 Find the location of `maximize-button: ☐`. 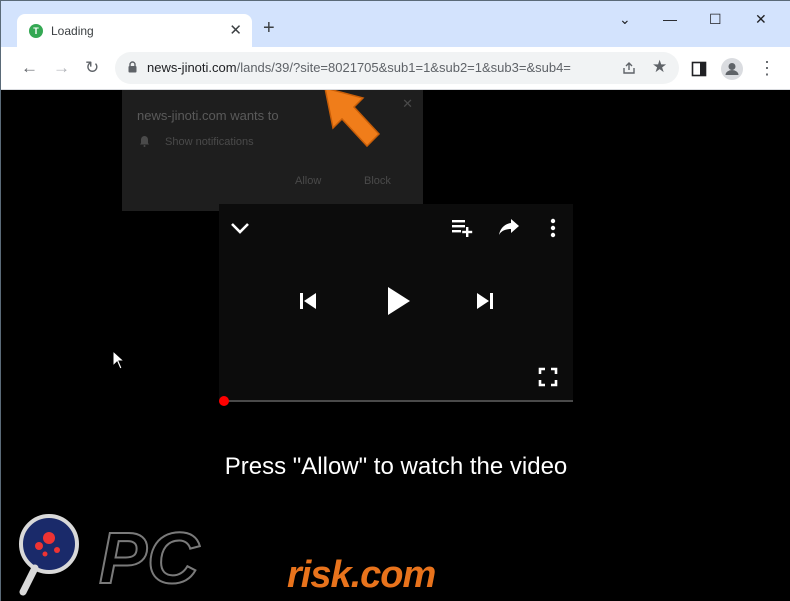

maximize-button: ☐ is located at coordinates (715, 19).